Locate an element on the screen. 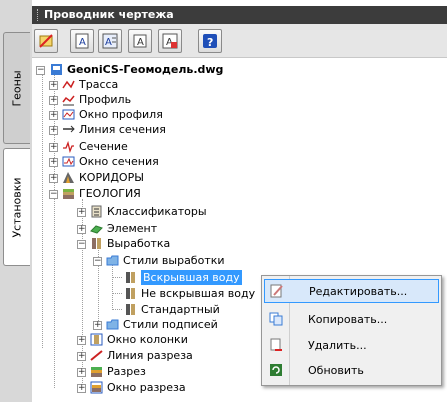 This screenshot has height=402, width=447. tree-item-element: Элемент is located at coordinates (123, 228).